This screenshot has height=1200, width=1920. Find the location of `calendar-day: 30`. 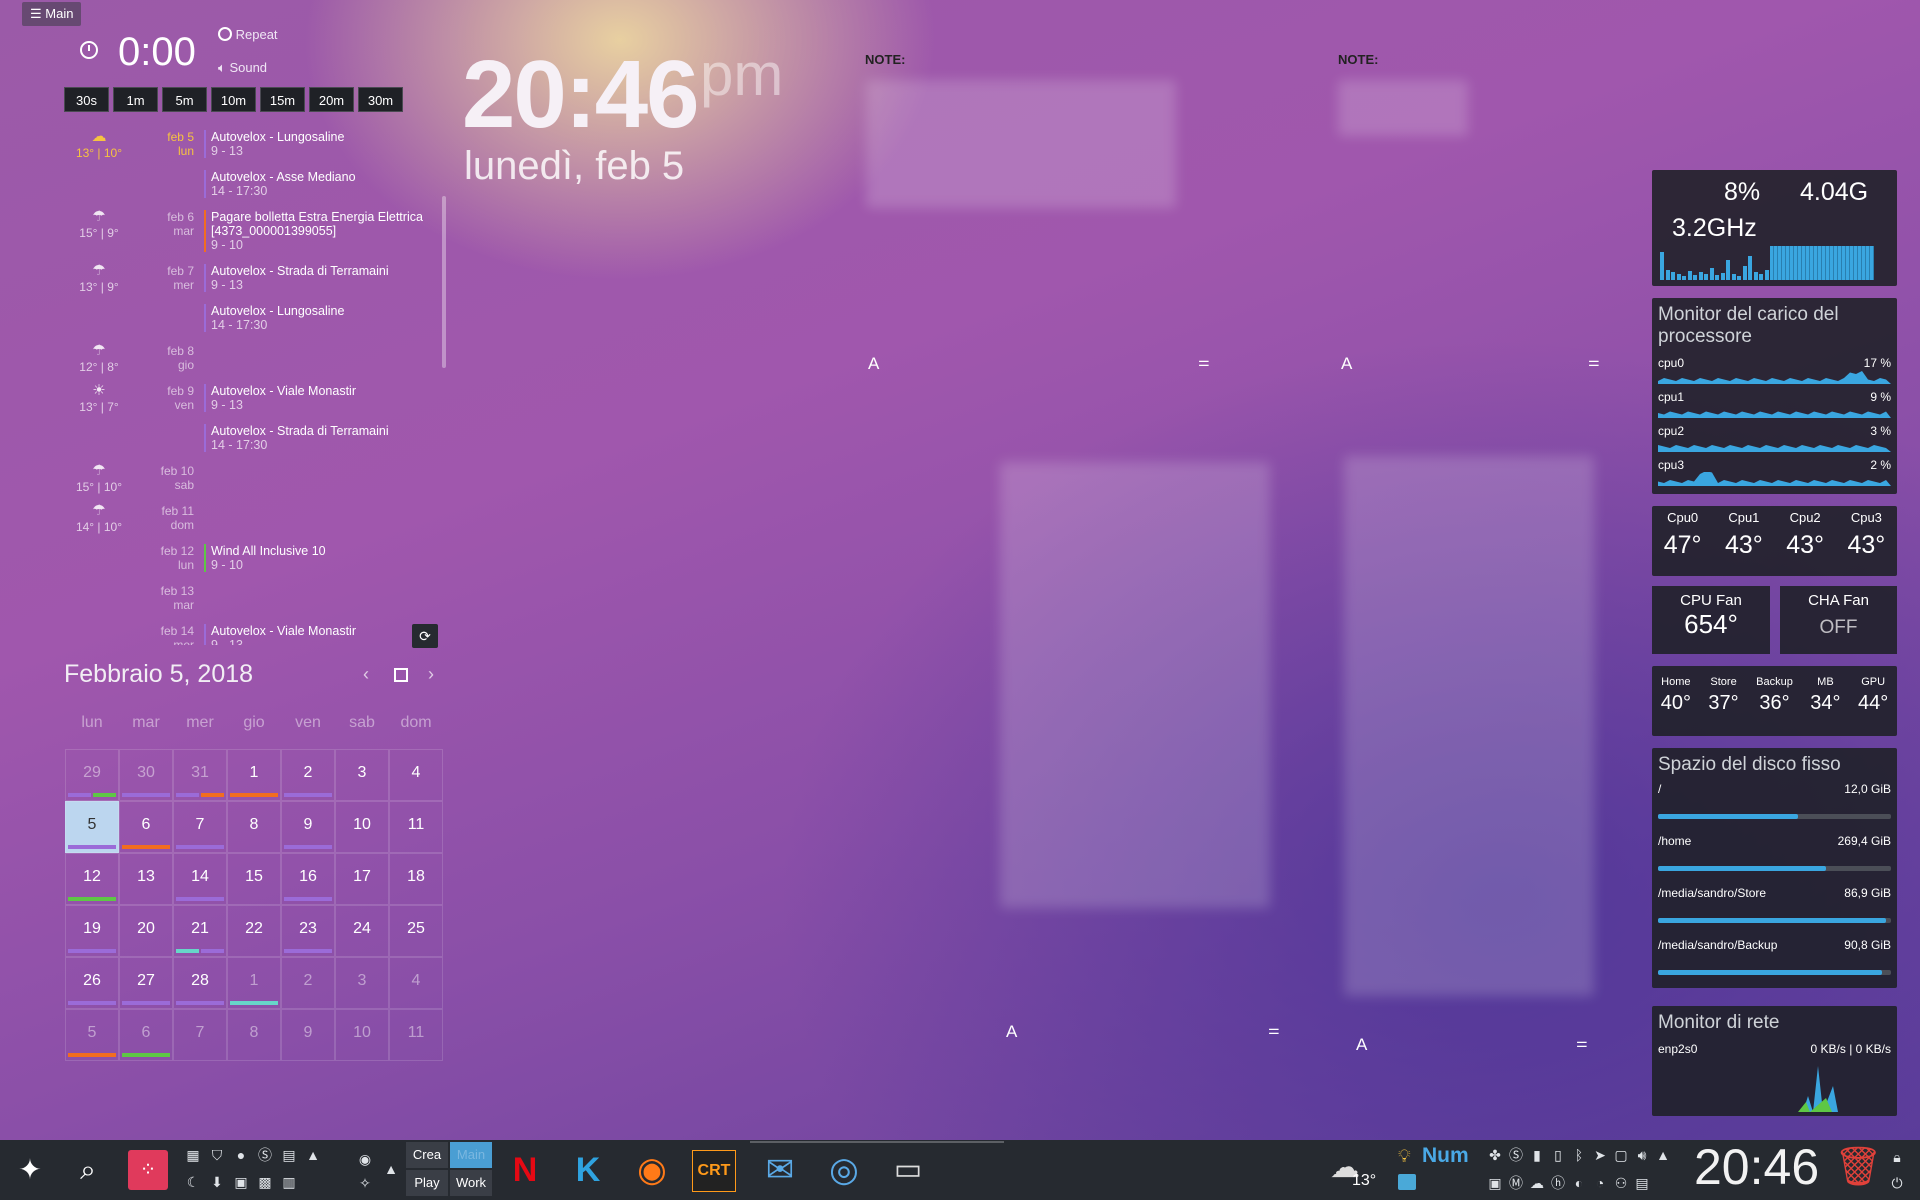

calendar-day: 30 is located at coordinates (146, 775).